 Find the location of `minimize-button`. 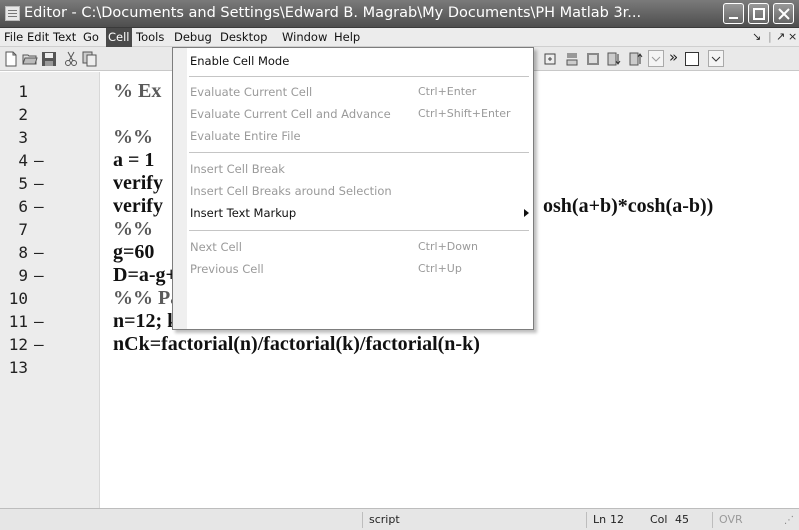

minimize-button is located at coordinates (733, 13).